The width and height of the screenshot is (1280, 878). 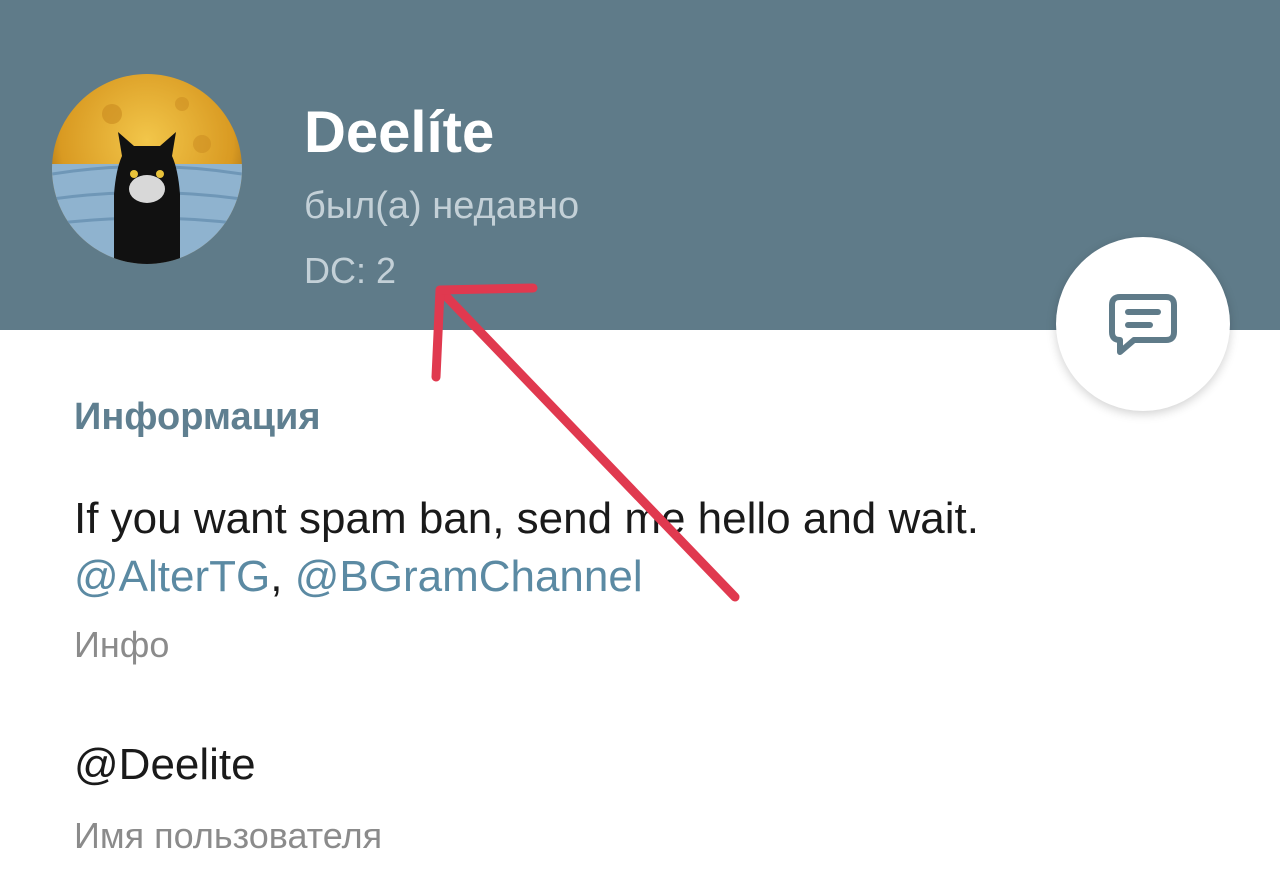 What do you see at coordinates (165, 765) in the screenshot?
I see `username-value: @Deelite` at bounding box center [165, 765].